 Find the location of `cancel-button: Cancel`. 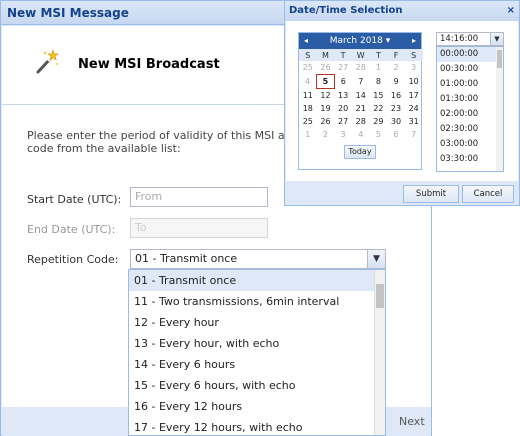

cancel-button: Cancel is located at coordinates (488, 194).